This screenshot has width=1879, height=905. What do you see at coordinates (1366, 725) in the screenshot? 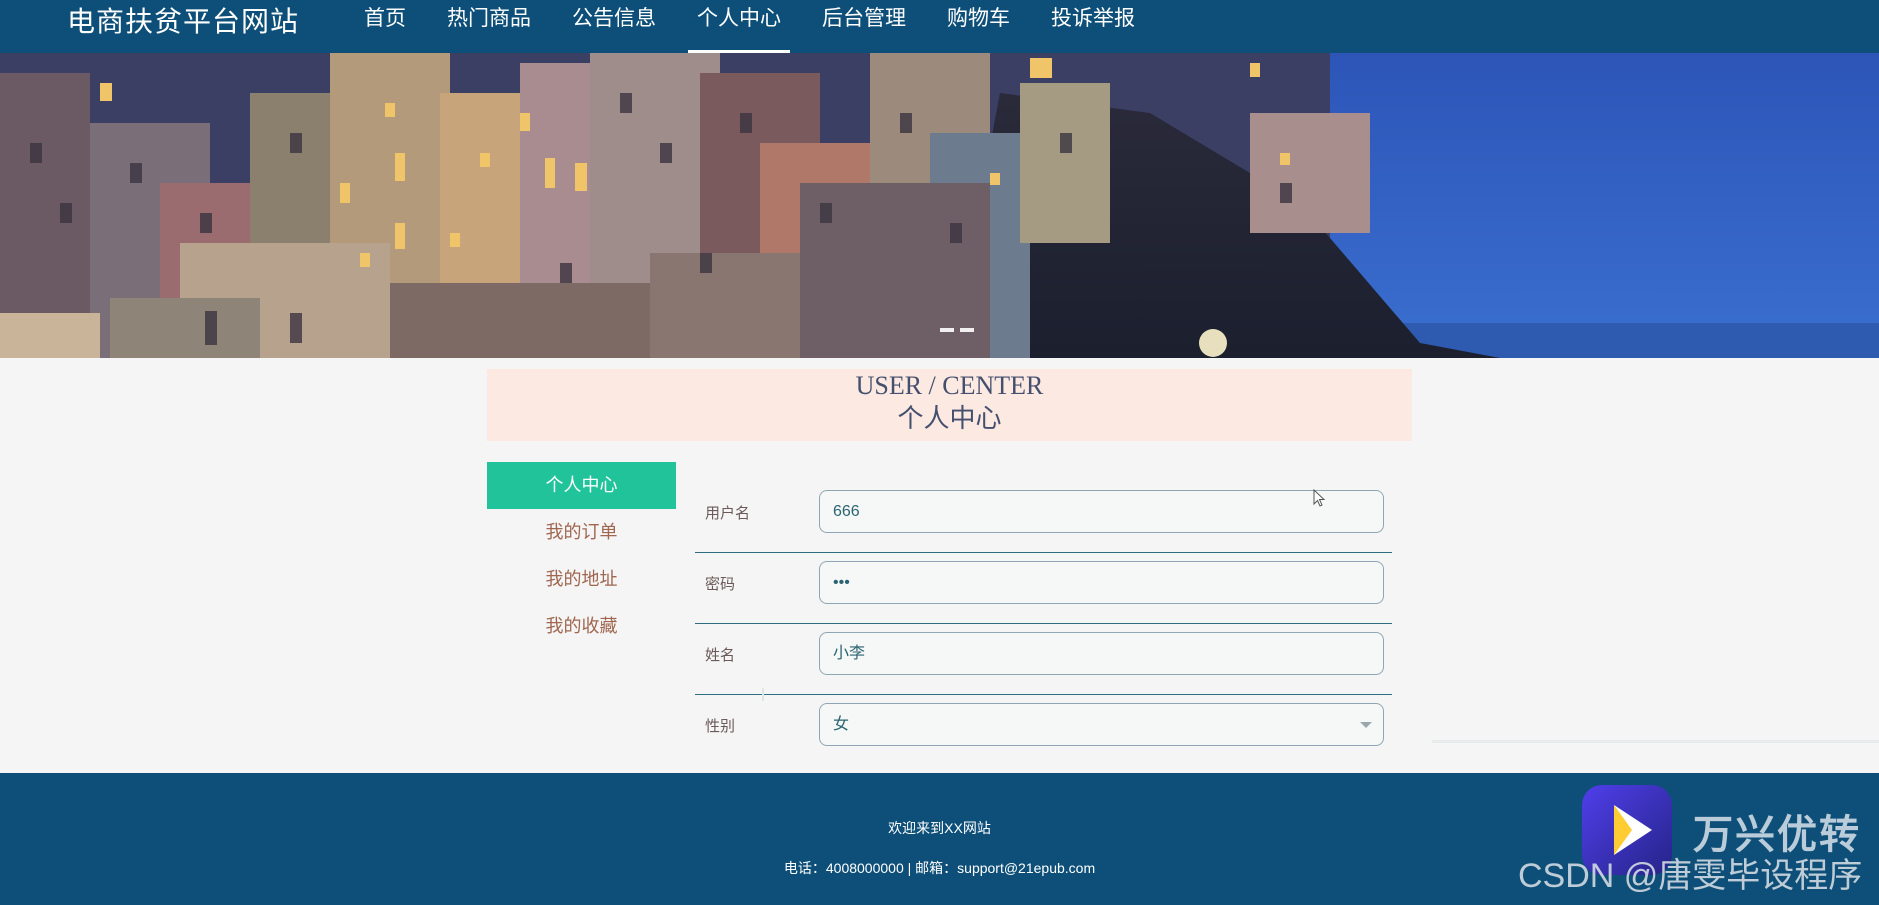
I see `chevron-down-icon` at bounding box center [1366, 725].